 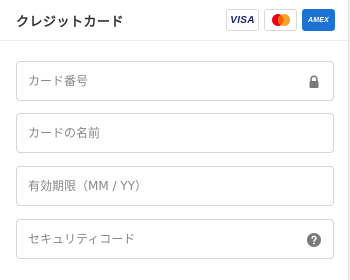 I want to click on expiry-field, so click(x=175, y=186).